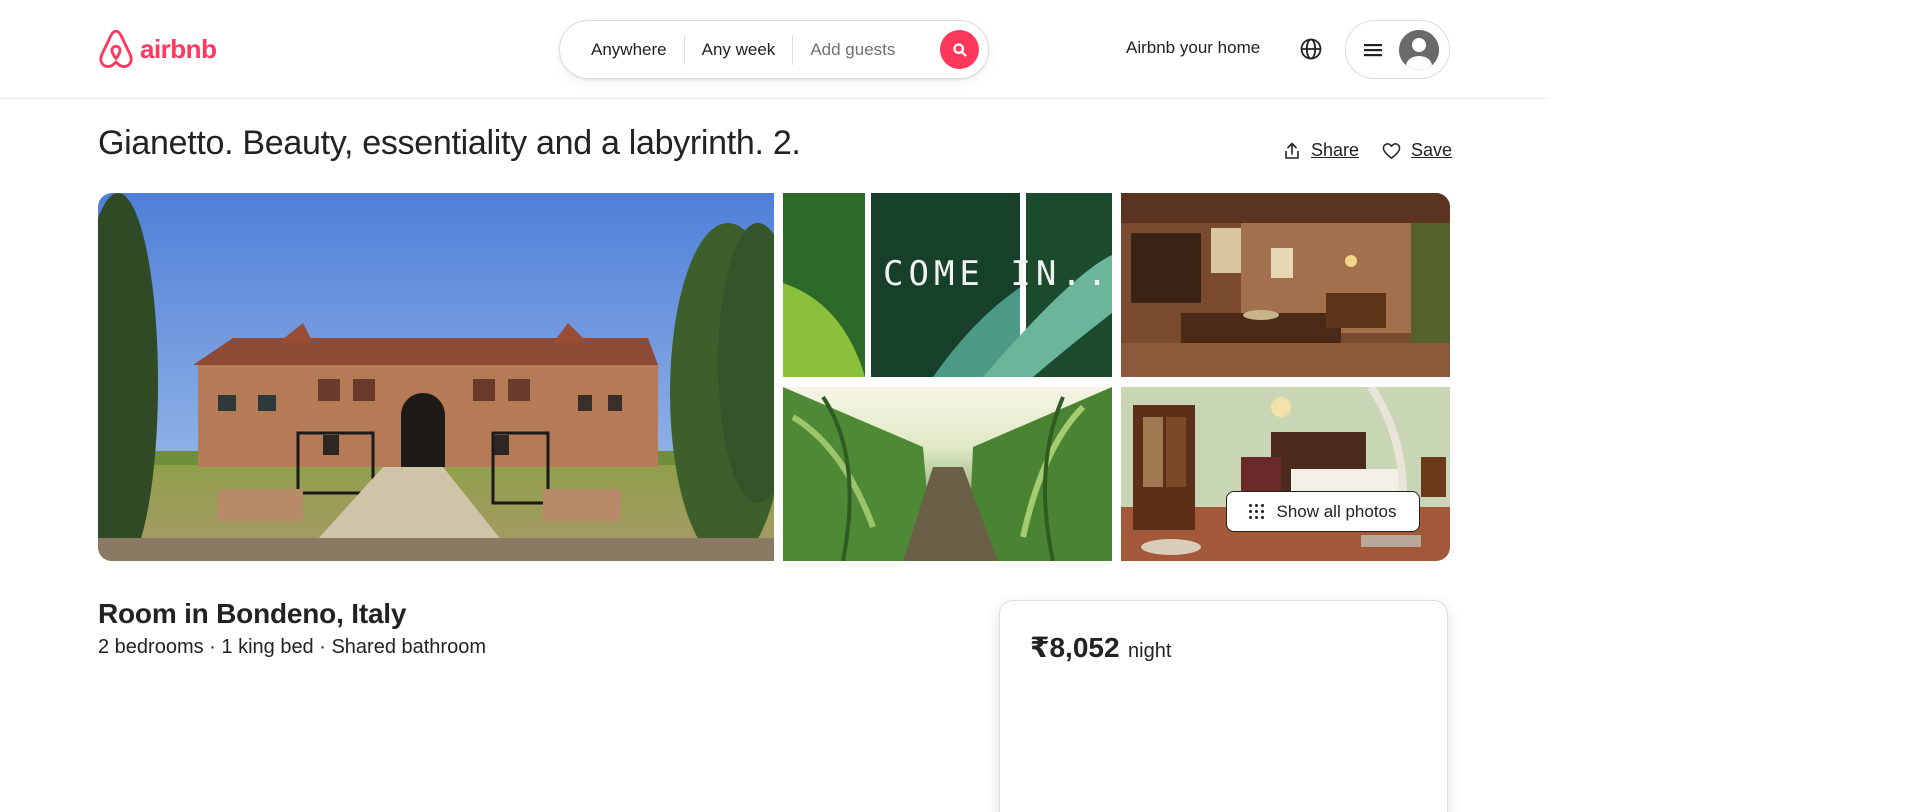 The image size is (1920, 812). I want to click on search-icon, so click(959, 49).